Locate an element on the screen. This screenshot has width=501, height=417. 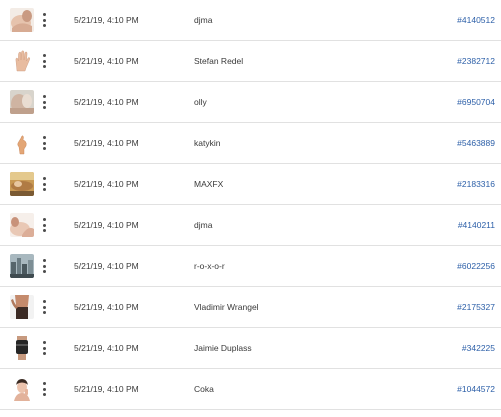
list-item: 5/21/19, 4:10 PM Jaimie Duplass #342225 is located at coordinates (250, 348).